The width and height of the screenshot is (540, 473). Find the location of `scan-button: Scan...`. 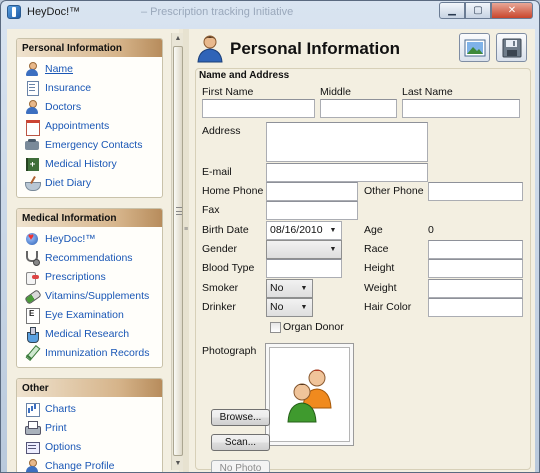

scan-button: Scan... is located at coordinates (240, 442).